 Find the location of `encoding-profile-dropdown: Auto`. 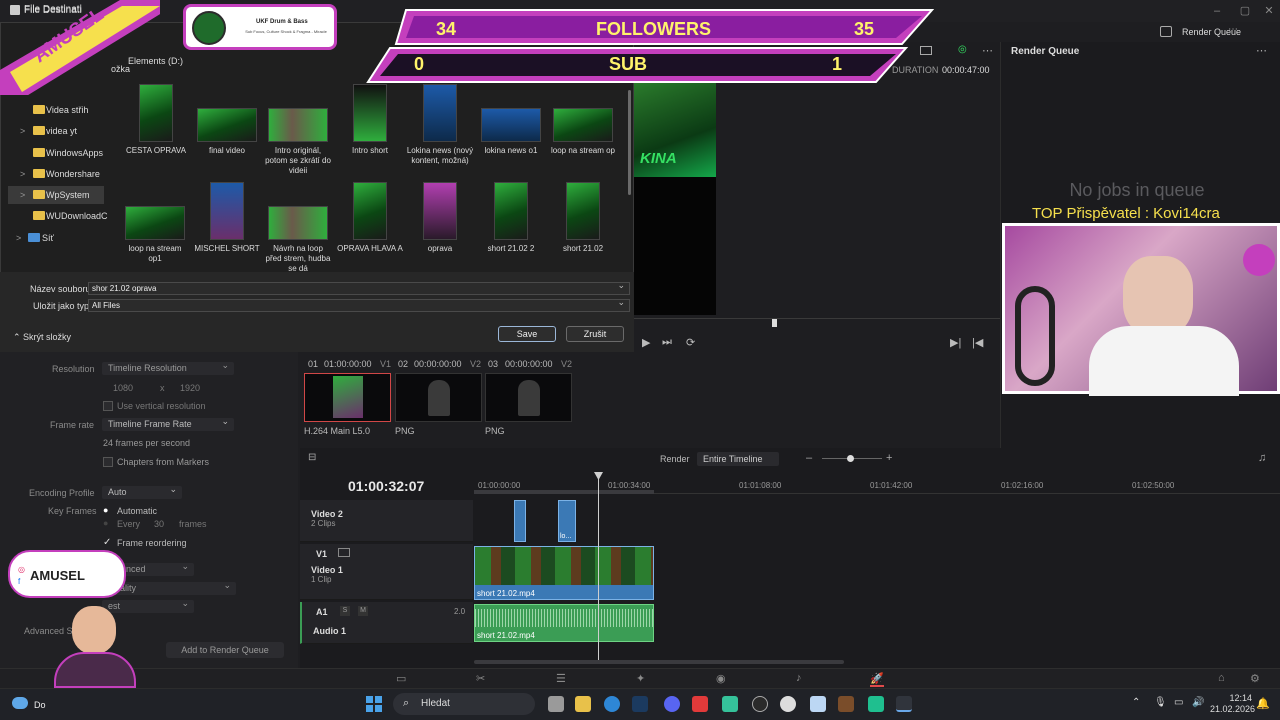

encoding-profile-dropdown: Auto is located at coordinates (142, 491).